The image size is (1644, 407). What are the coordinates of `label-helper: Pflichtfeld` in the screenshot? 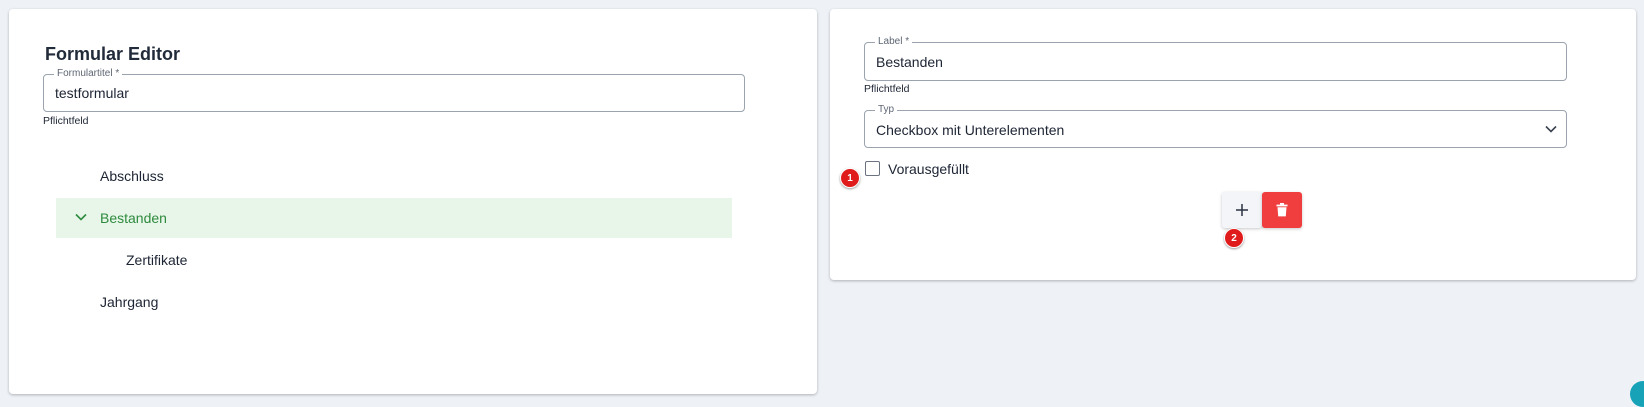 It's located at (887, 89).